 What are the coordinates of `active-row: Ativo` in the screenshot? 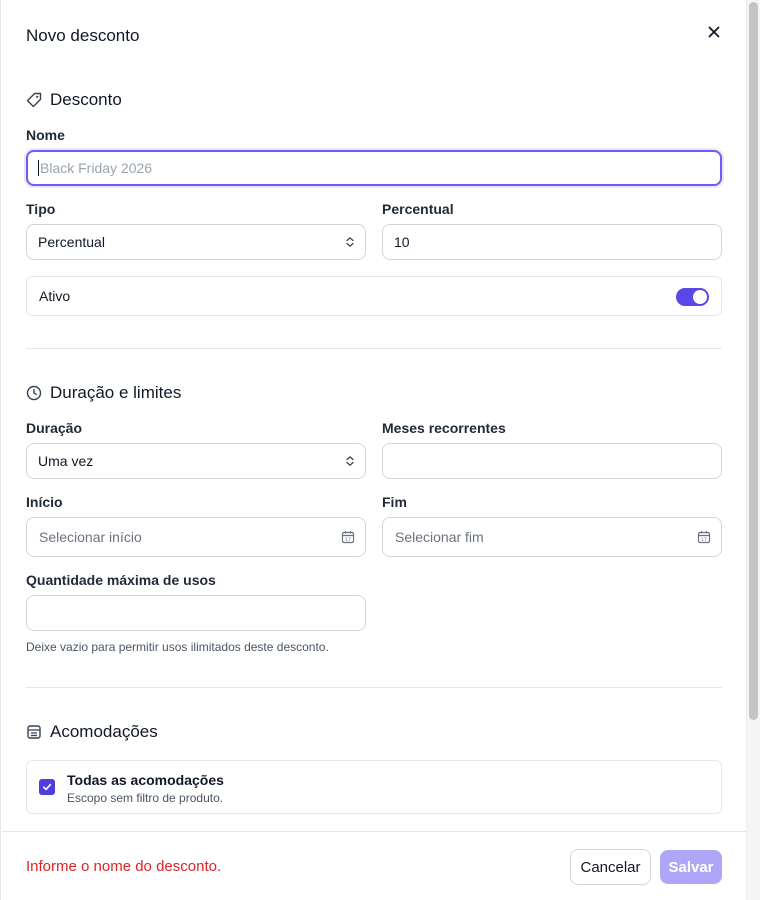 It's located at (374, 296).